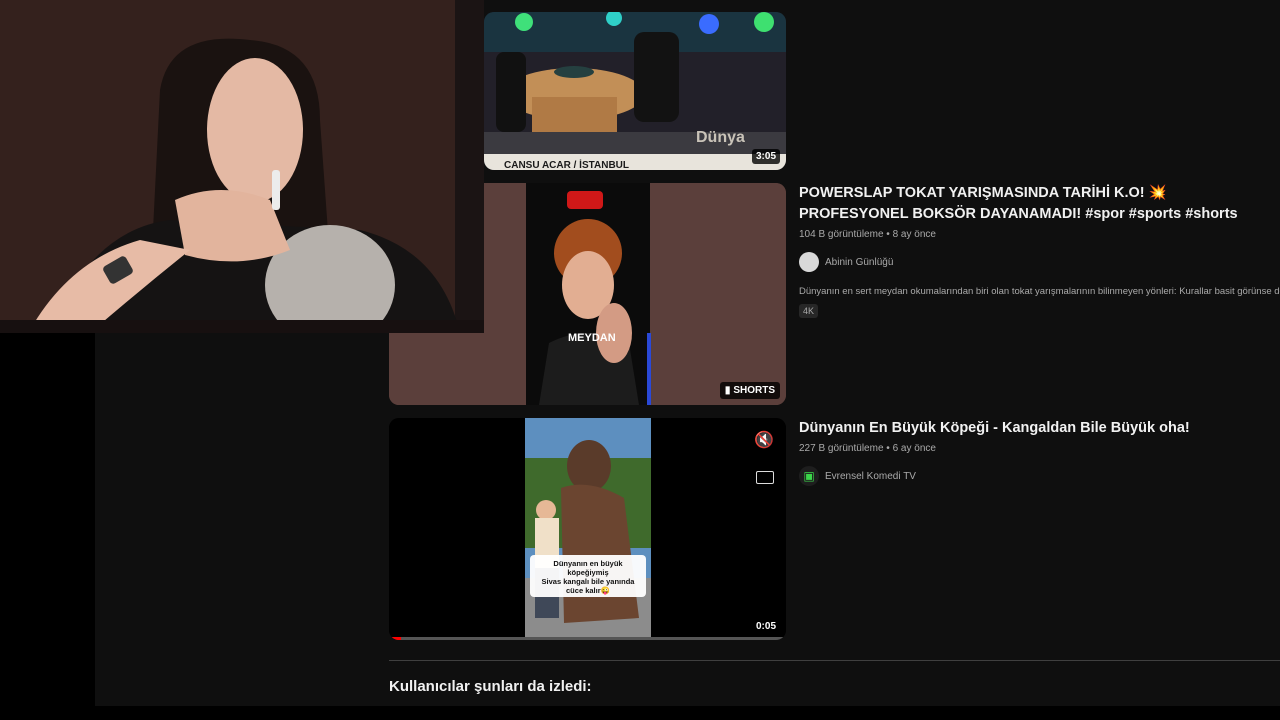 The width and height of the screenshot is (1280, 720). Describe the element at coordinates (592, 338) in the screenshot. I see `thumbnail-text: MEYDAN` at that location.